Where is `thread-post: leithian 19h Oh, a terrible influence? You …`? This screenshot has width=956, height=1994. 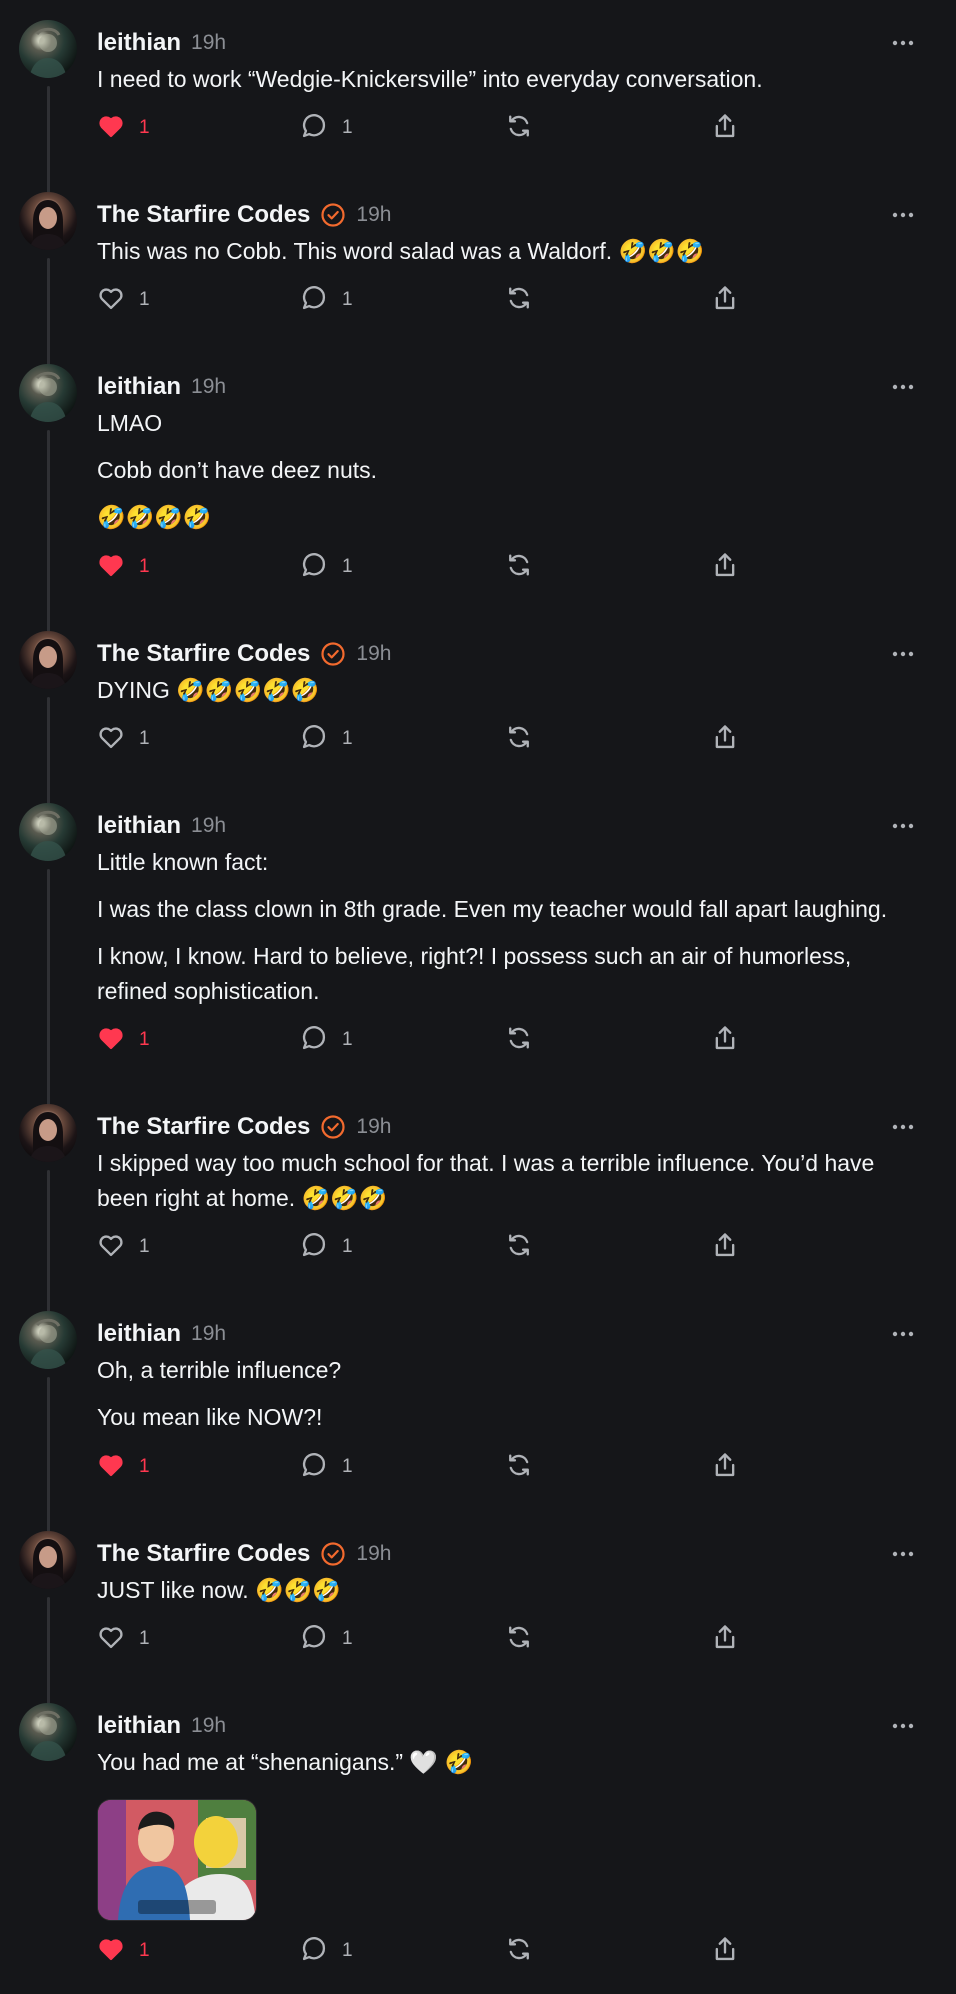 thread-post: leithian 19h Oh, a terrible influence? You … is located at coordinates (478, 1416).